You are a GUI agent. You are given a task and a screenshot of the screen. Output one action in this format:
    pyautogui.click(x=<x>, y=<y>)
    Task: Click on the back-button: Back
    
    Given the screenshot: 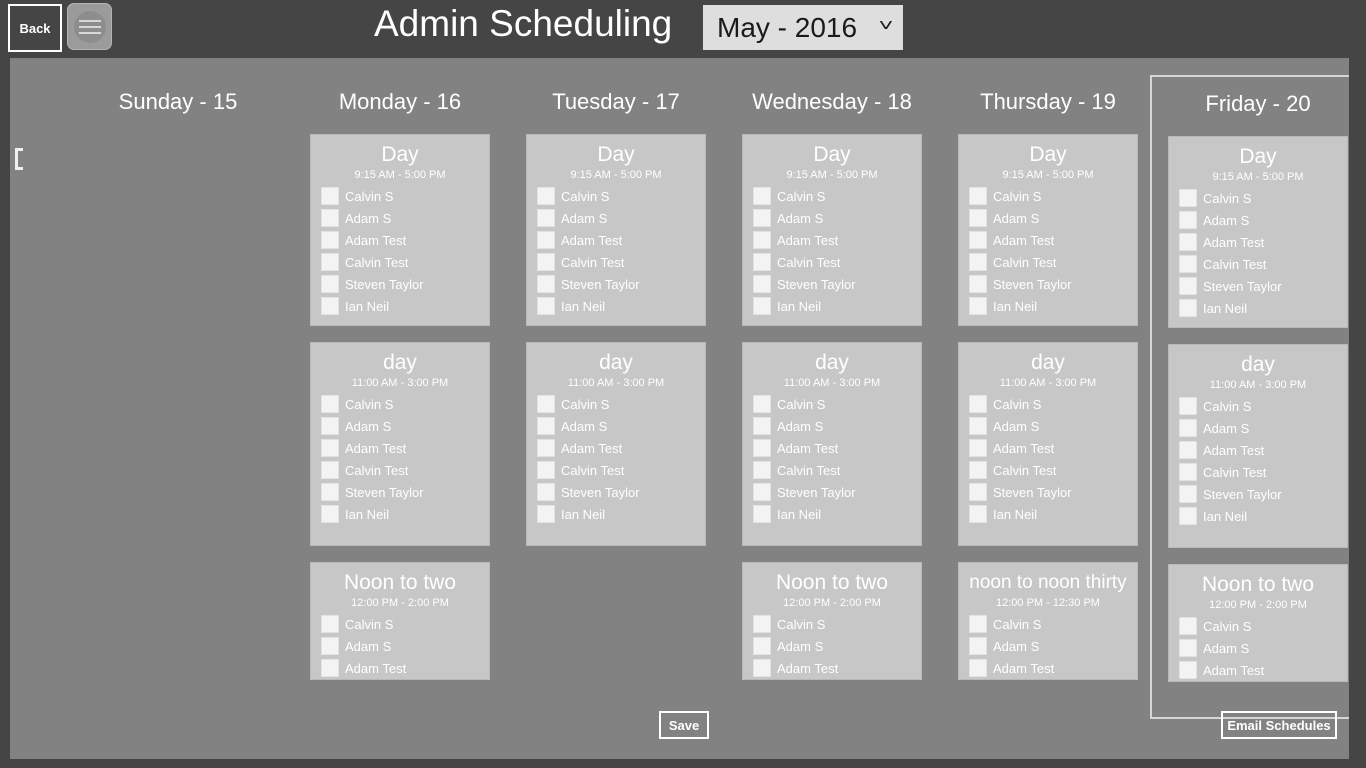 What is the action you would take?
    pyautogui.click(x=35, y=28)
    